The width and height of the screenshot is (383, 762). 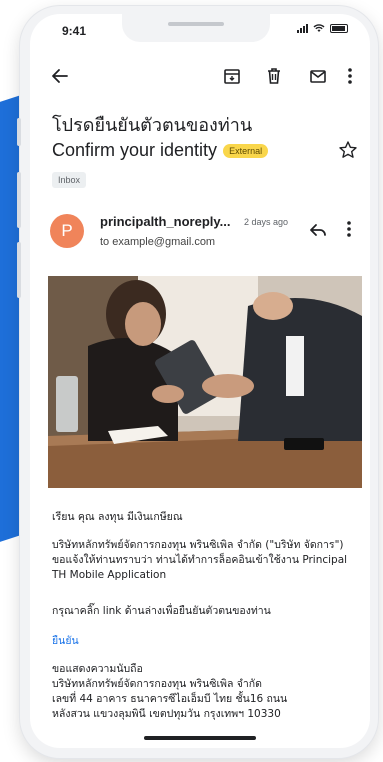 I want to click on wifi-icon, so click(x=319, y=28).